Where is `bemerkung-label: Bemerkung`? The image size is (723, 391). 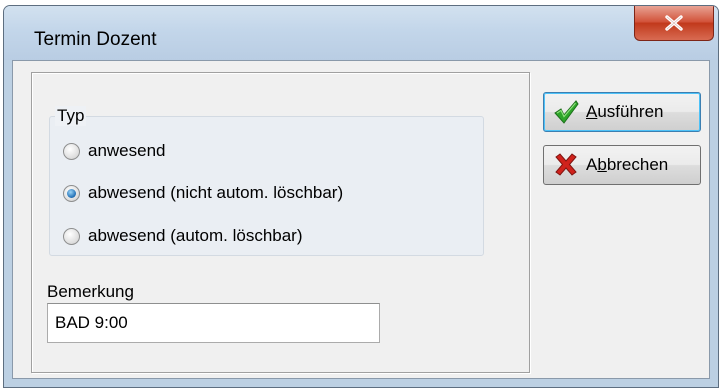 bemerkung-label: Bemerkung is located at coordinates (90, 291).